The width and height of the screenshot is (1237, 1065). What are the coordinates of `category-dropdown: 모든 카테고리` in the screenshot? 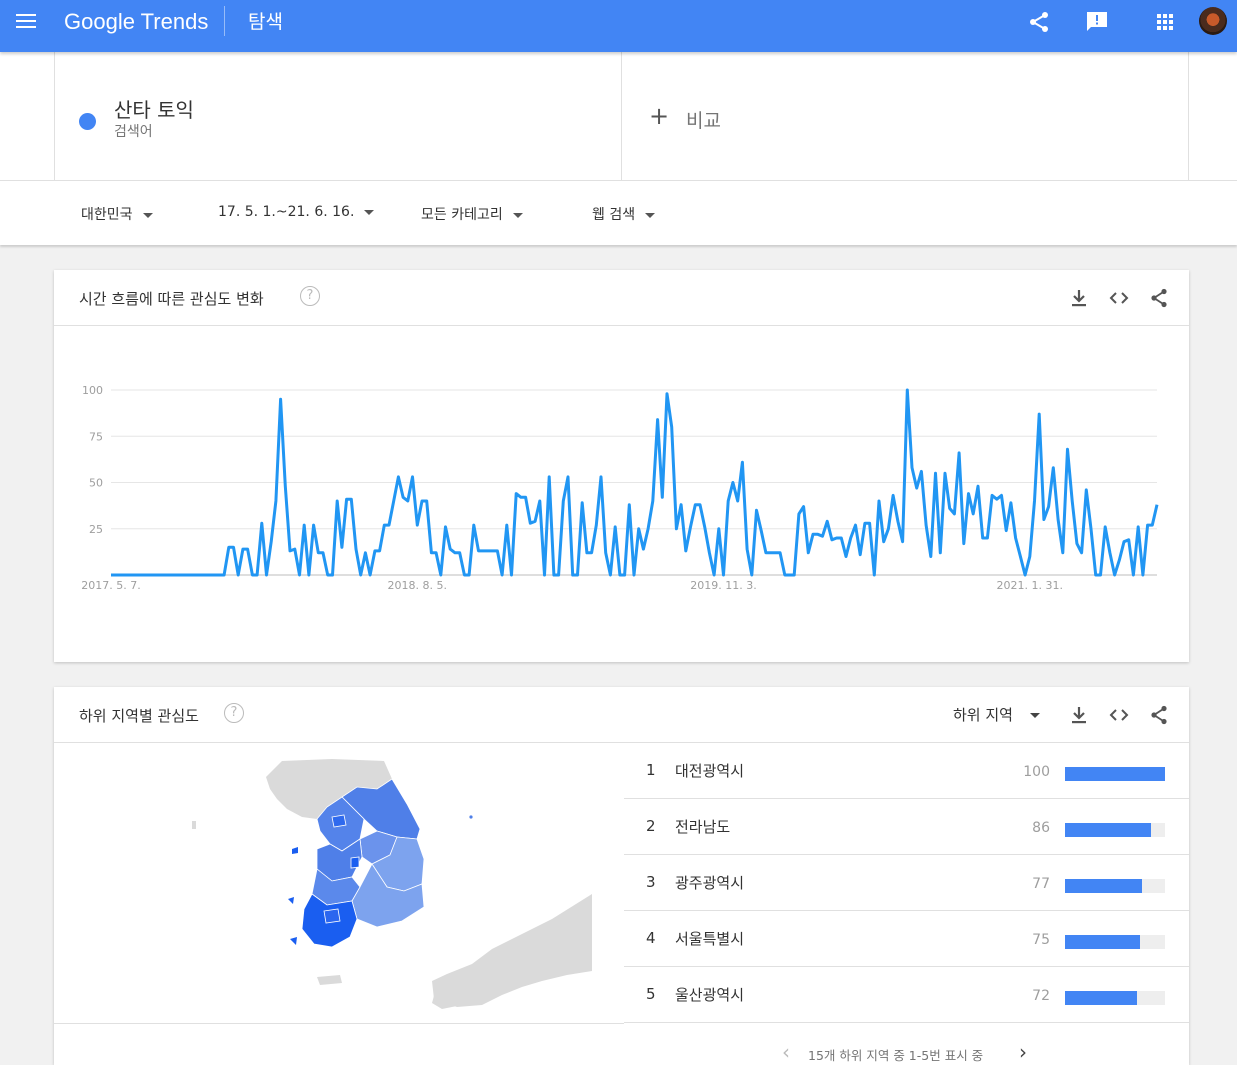 It's located at (472, 214).